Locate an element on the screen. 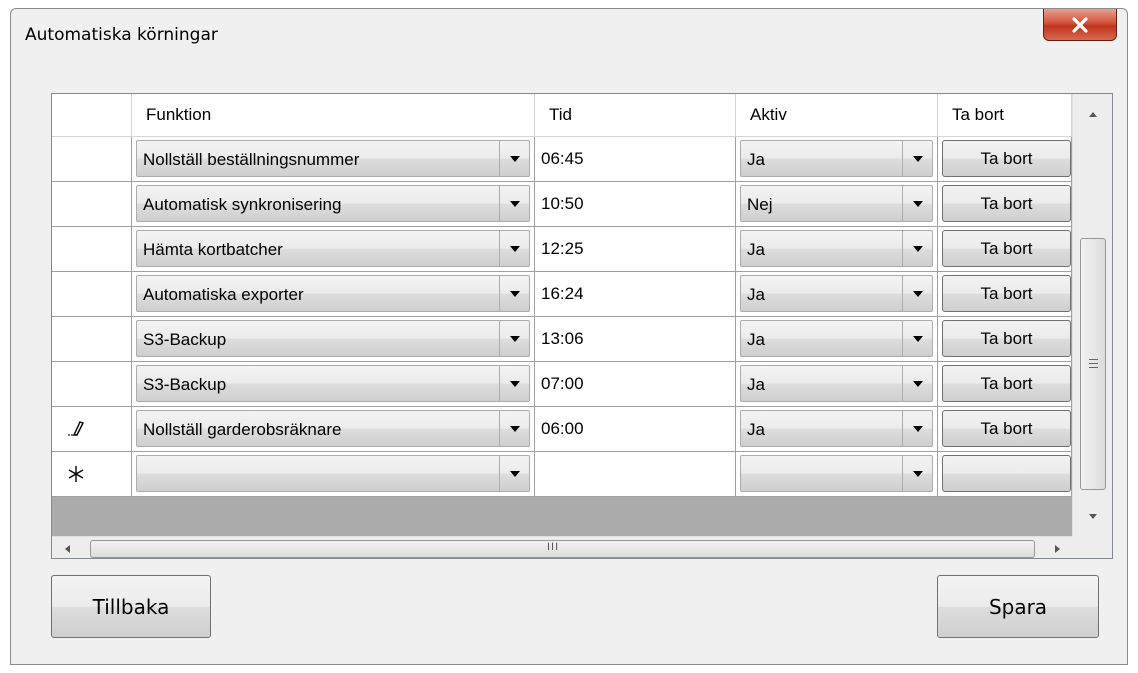 The width and height of the screenshot is (1138, 673). aktiv-dropdown is located at coordinates (836, 473).